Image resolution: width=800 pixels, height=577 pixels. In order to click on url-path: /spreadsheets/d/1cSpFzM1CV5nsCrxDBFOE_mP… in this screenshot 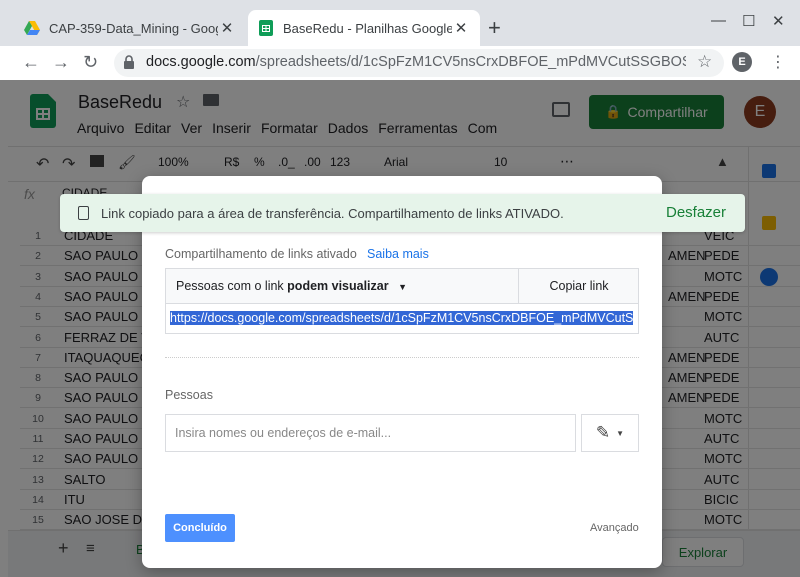, I will do `click(470, 62)`.